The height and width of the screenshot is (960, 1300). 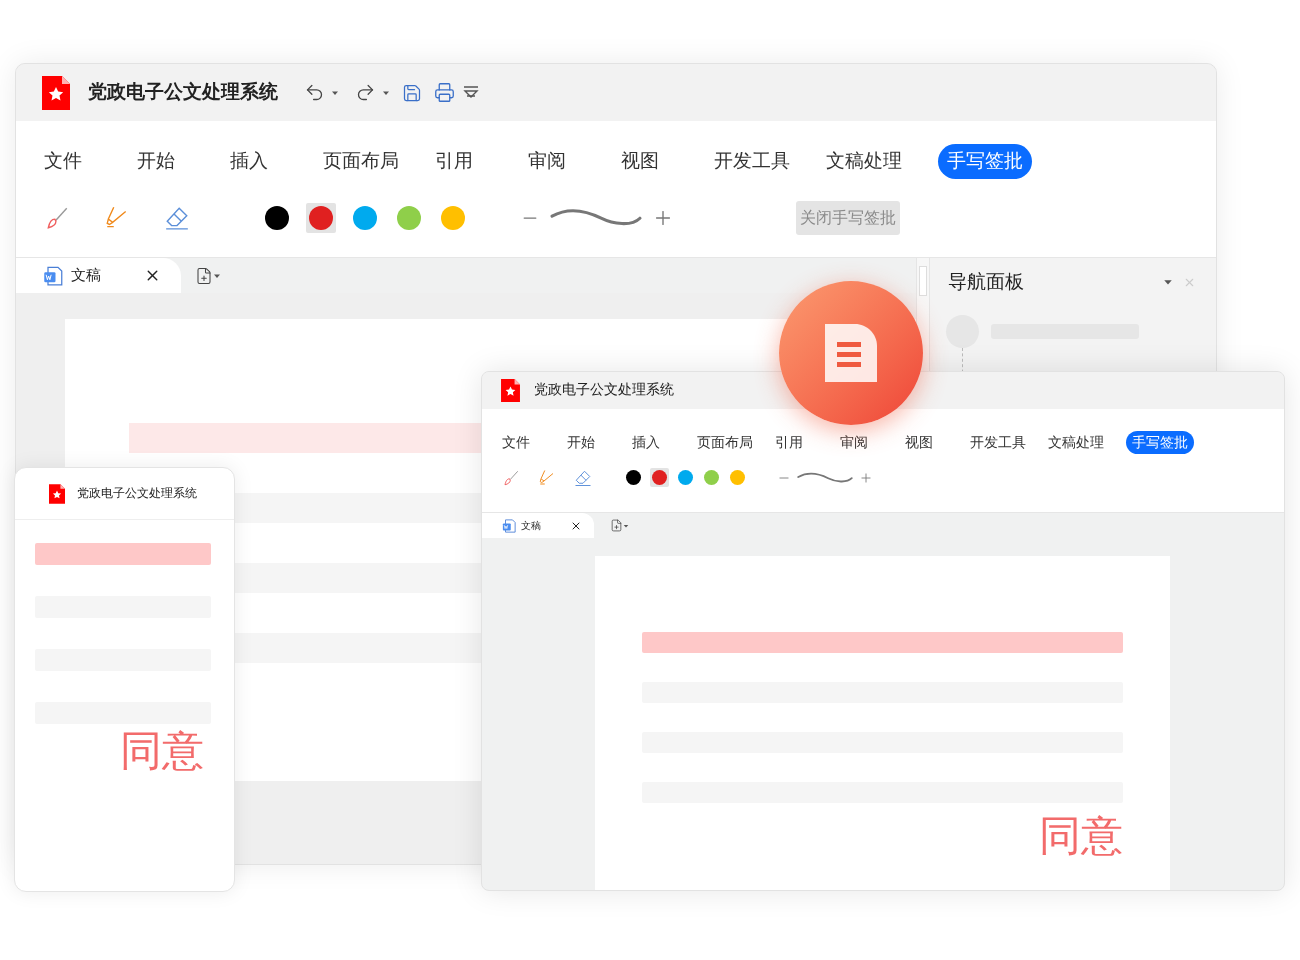 What do you see at coordinates (547, 477) in the screenshot?
I see `highlighter-icon` at bounding box center [547, 477].